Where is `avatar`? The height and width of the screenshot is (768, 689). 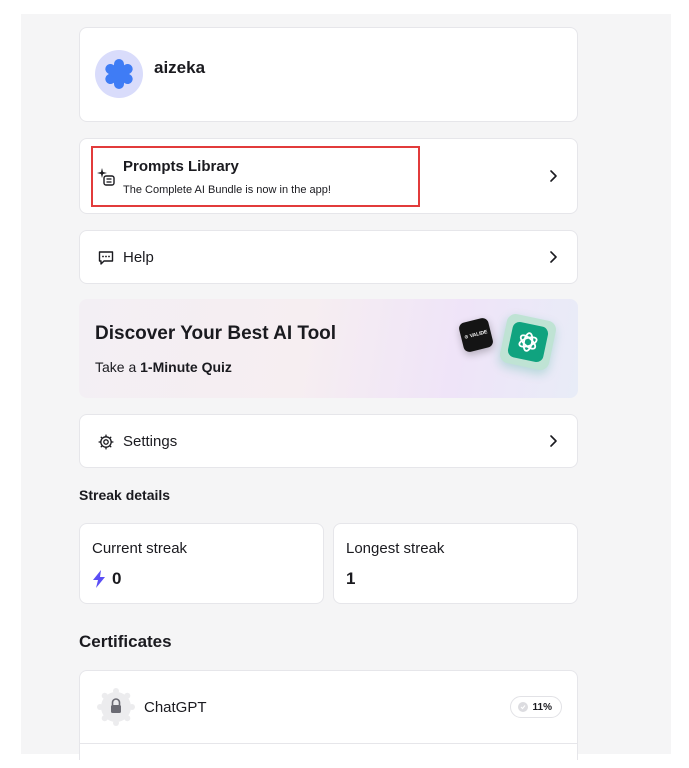
avatar is located at coordinates (119, 74).